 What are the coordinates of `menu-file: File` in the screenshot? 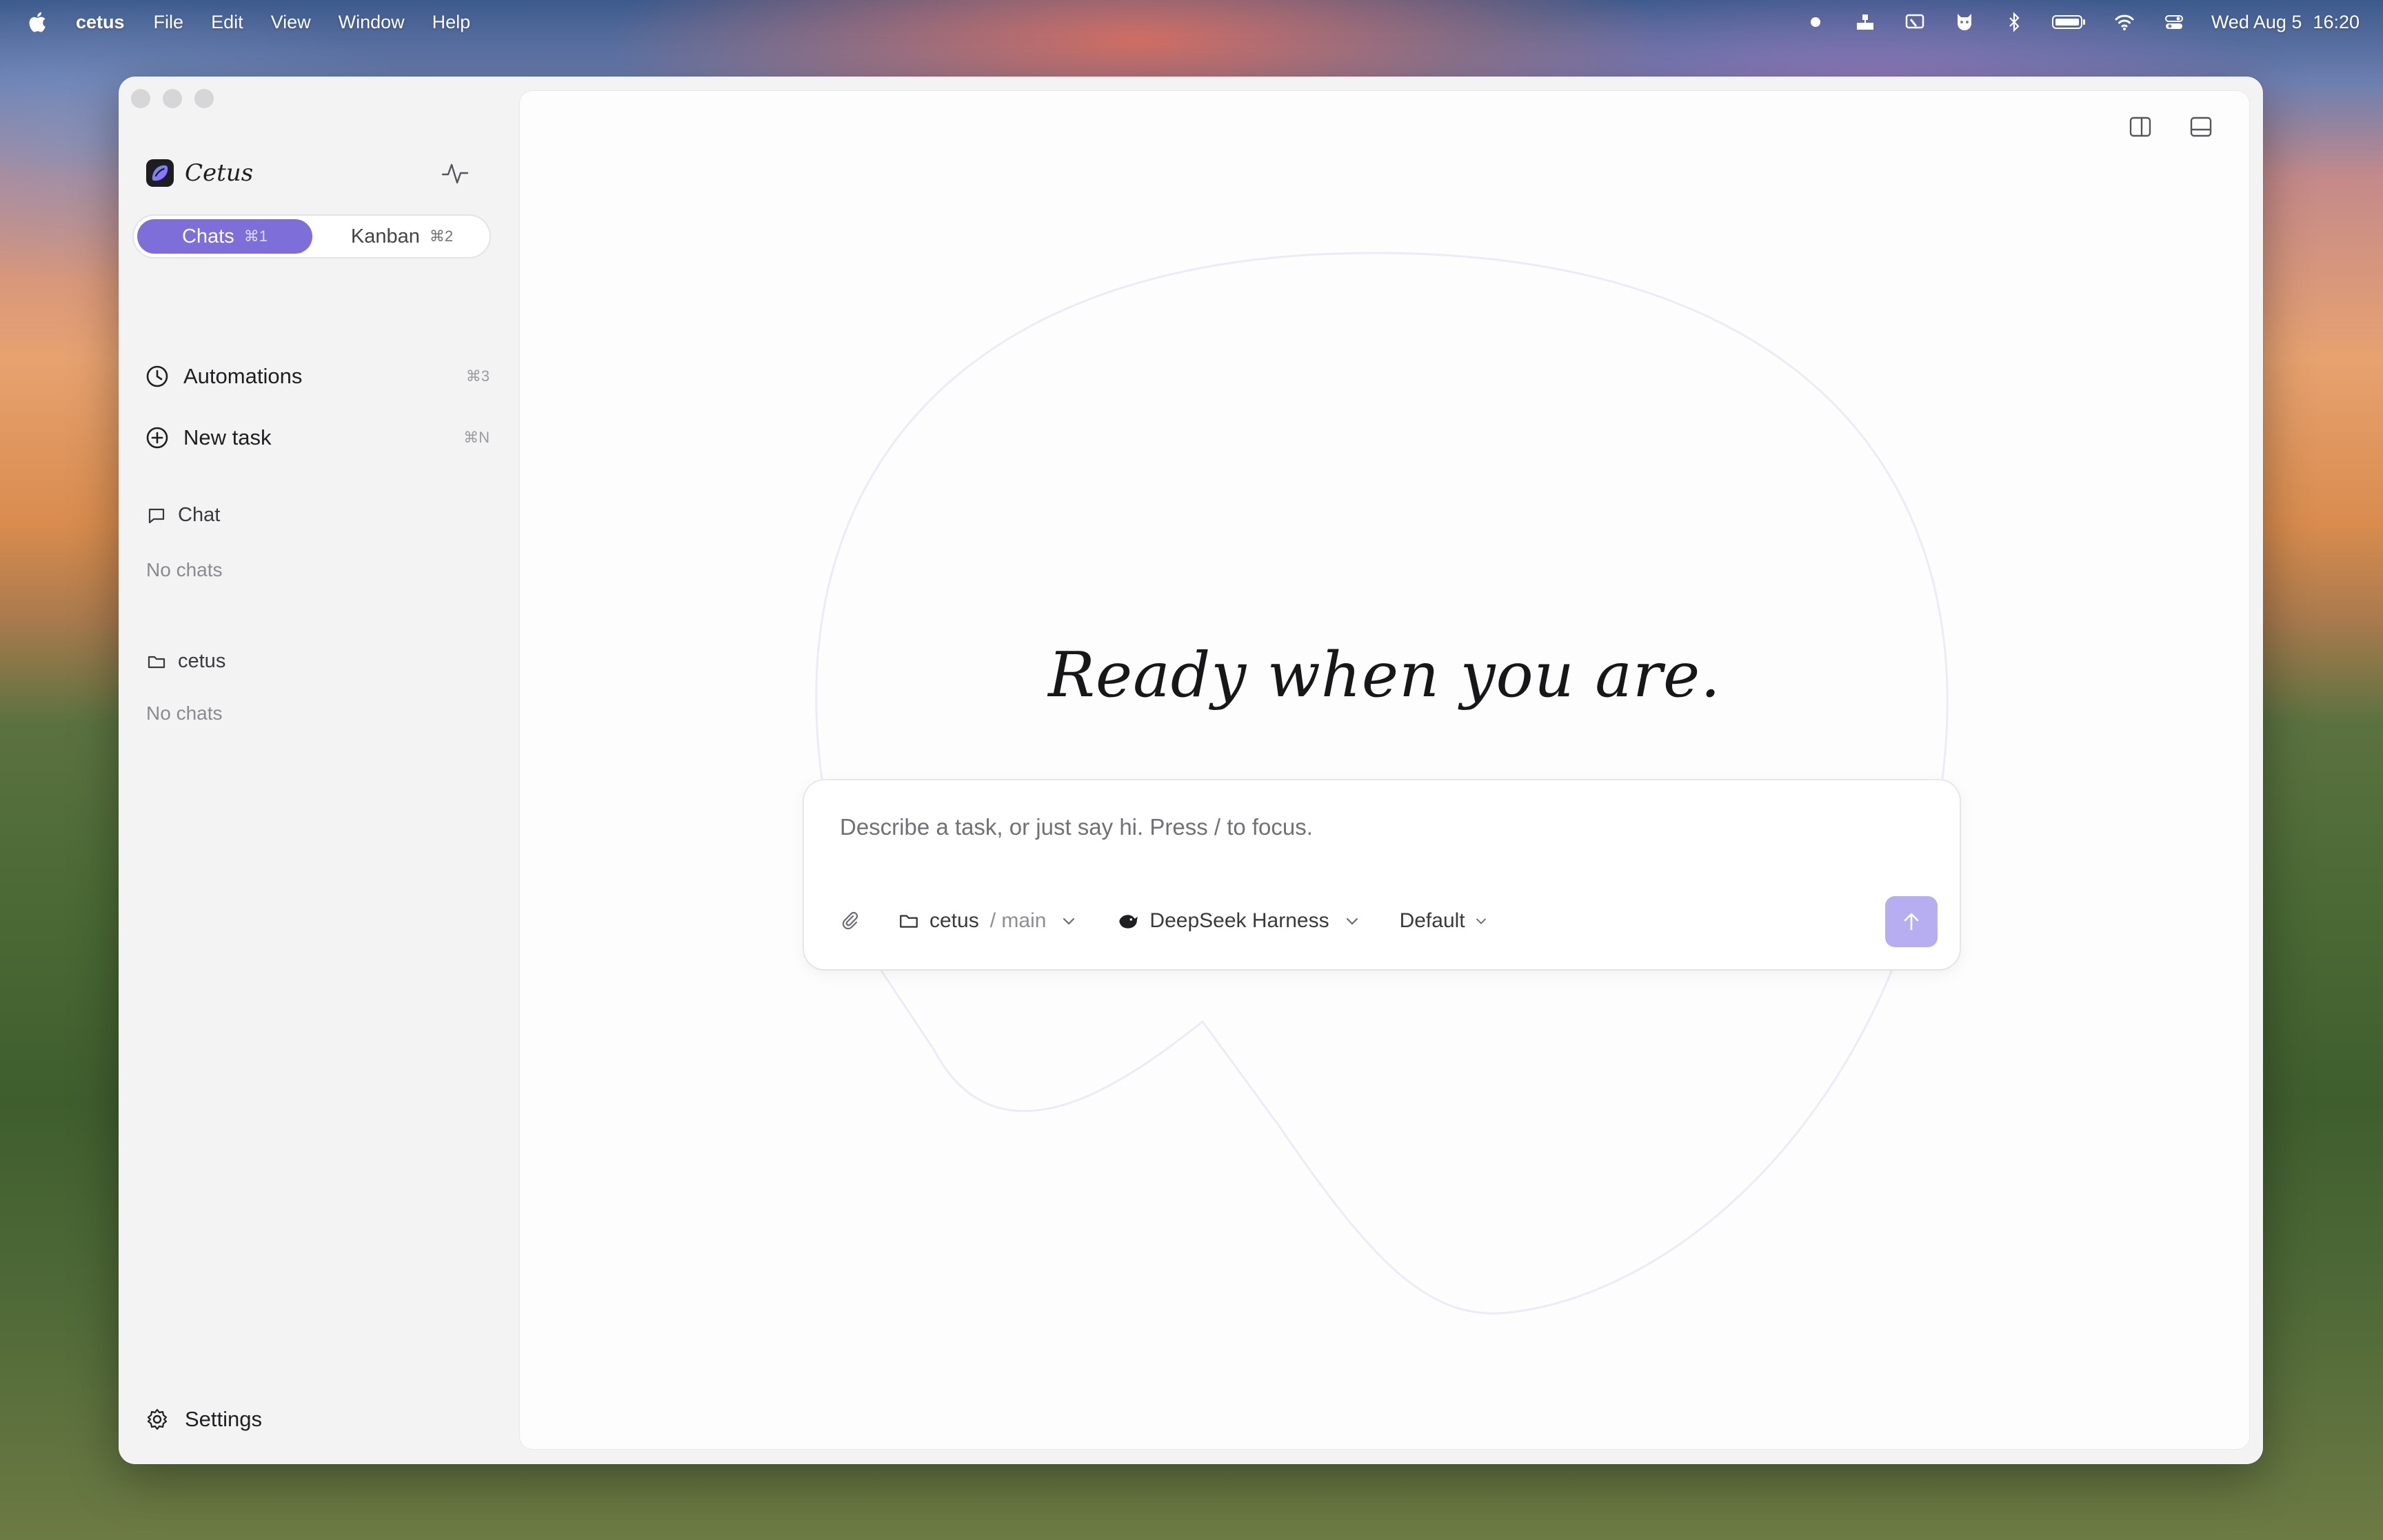 It's located at (169, 22).